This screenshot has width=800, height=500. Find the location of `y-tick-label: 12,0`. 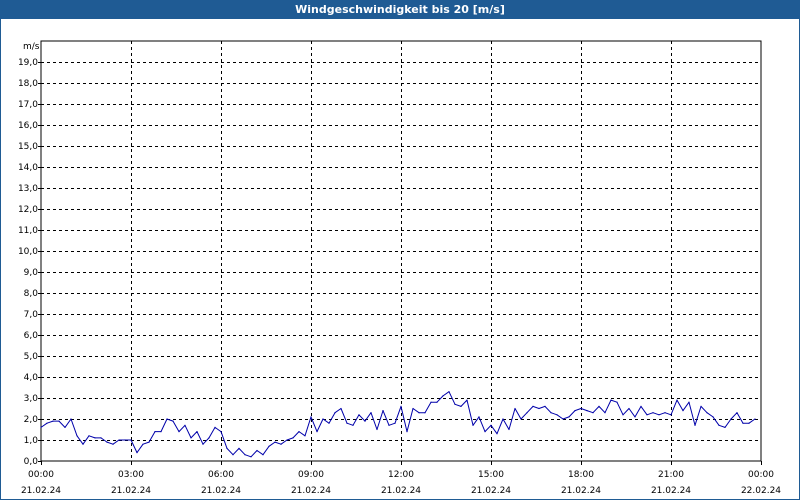

y-tick-label: 12,0 is located at coordinates (28, 210).